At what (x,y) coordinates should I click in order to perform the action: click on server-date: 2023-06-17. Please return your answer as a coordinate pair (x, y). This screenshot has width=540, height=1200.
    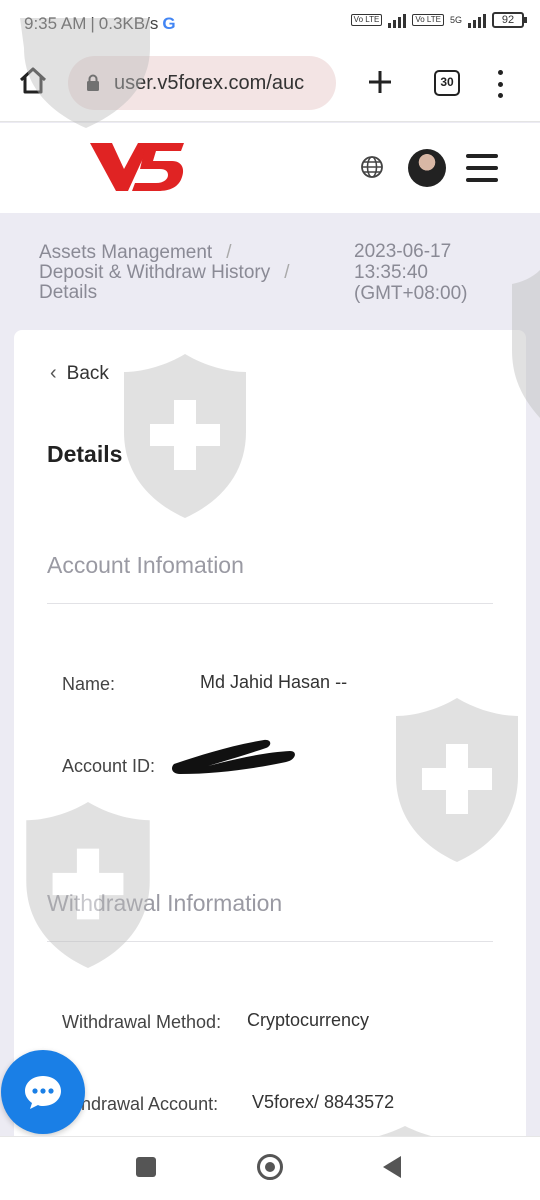
    Looking at the image, I should click on (403, 251).